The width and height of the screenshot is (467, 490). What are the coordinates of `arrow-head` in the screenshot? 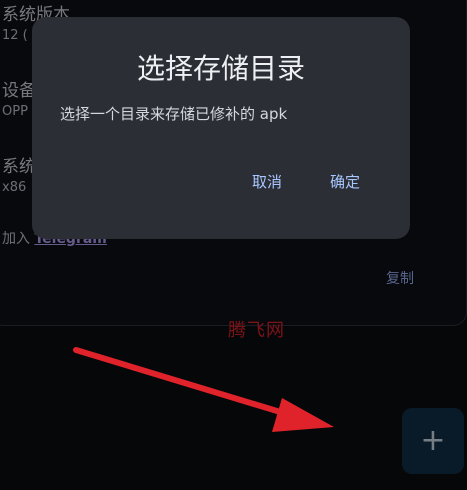 It's located at (303, 415).